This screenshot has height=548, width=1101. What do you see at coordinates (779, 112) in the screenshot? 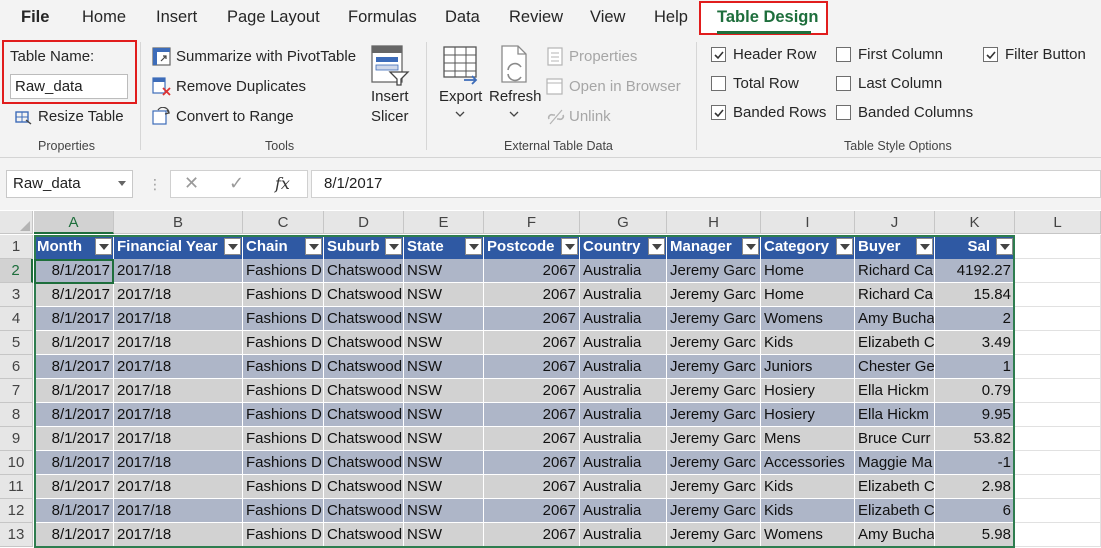
I see `banded-rows-label: Banded Rows` at bounding box center [779, 112].